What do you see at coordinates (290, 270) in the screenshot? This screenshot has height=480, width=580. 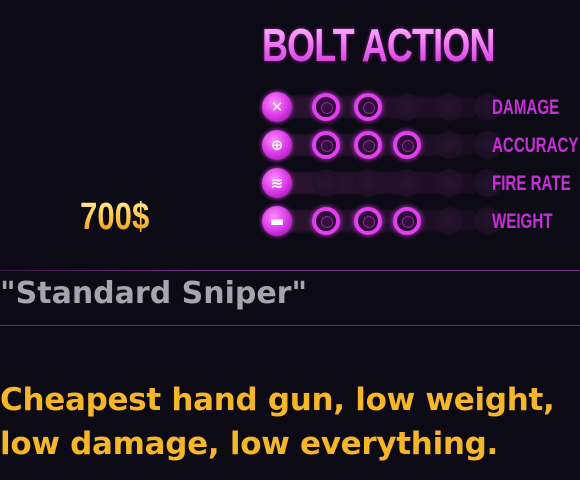 I see `divider-top` at bounding box center [290, 270].